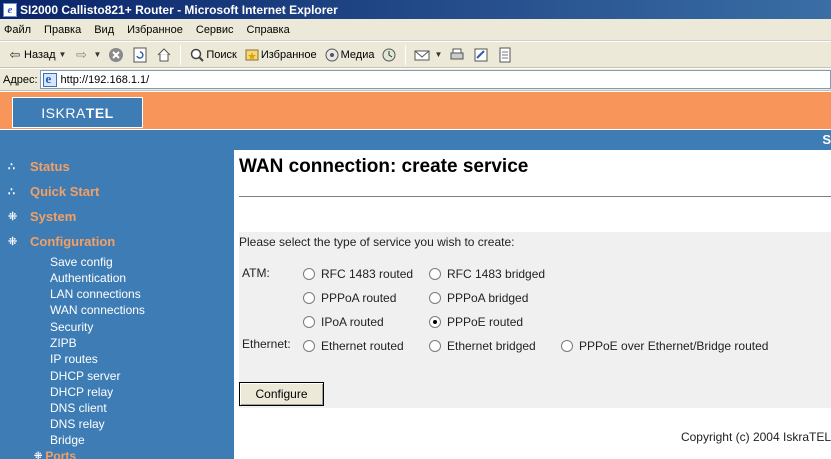 The image size is (831, 459). I want to click on search-label: Поиск, so click(221, 54).